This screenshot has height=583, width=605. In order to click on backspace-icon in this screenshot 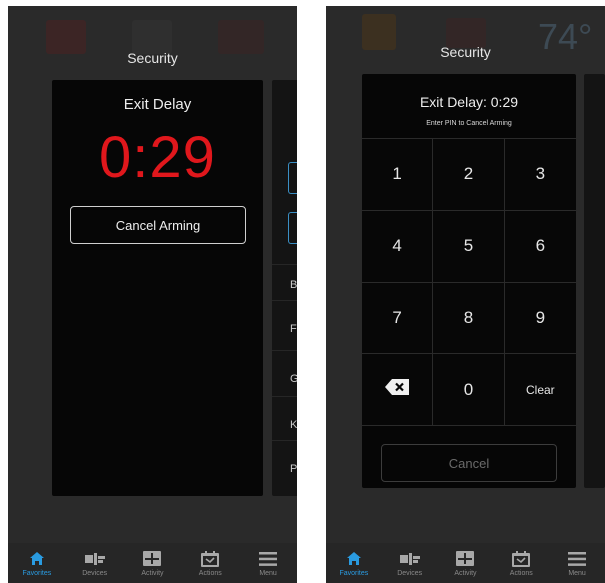, I will do `click(397, 389)`.